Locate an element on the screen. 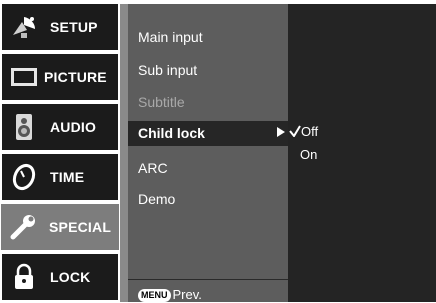 This screenshot has height=303, width=436. tab-time: TIME is located at coordinates (60, 177).